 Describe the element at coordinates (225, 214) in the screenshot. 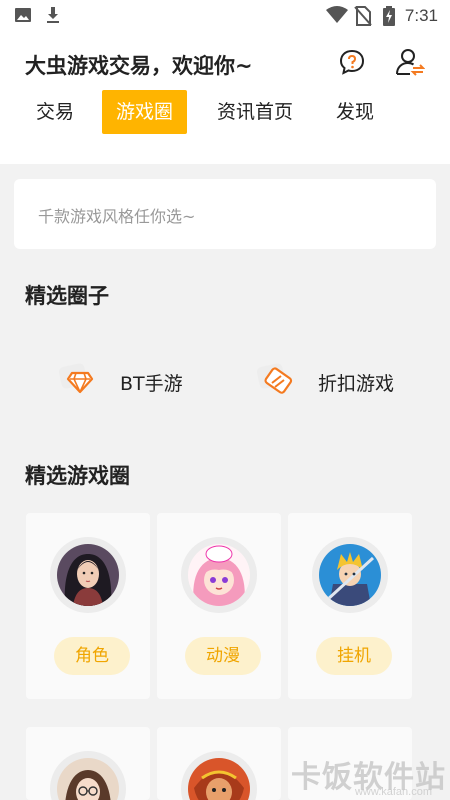

I see `search-box: 千款游戏风格任你选~` at that location.